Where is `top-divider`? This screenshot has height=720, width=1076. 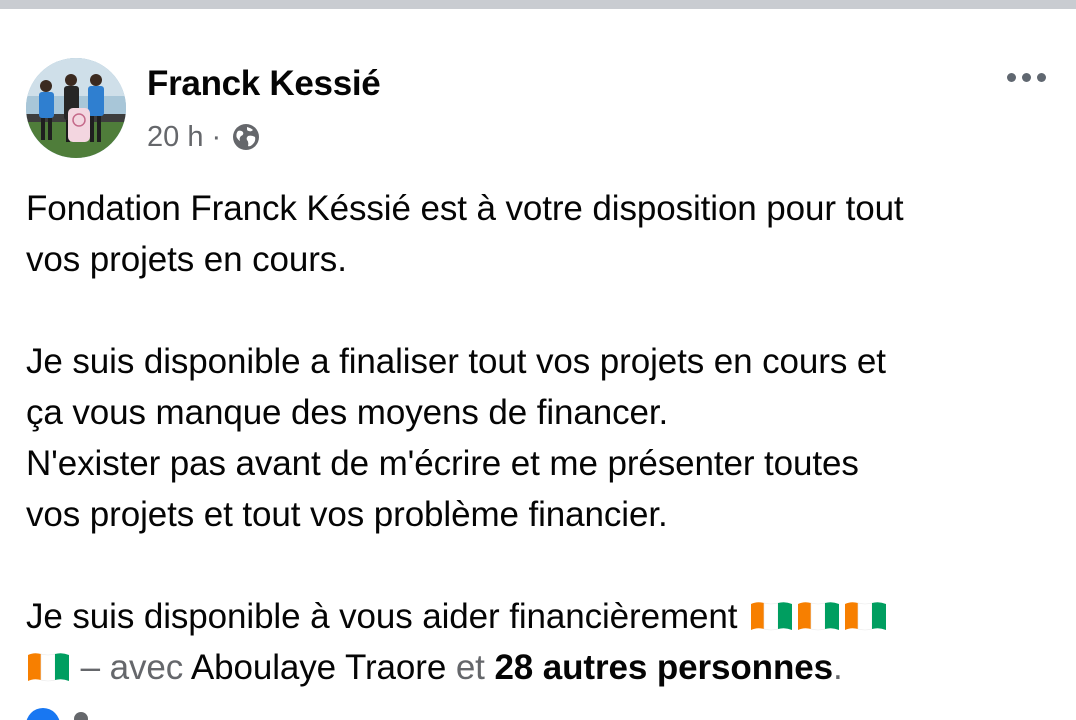
top-divider is located at coordinates (538, 4).